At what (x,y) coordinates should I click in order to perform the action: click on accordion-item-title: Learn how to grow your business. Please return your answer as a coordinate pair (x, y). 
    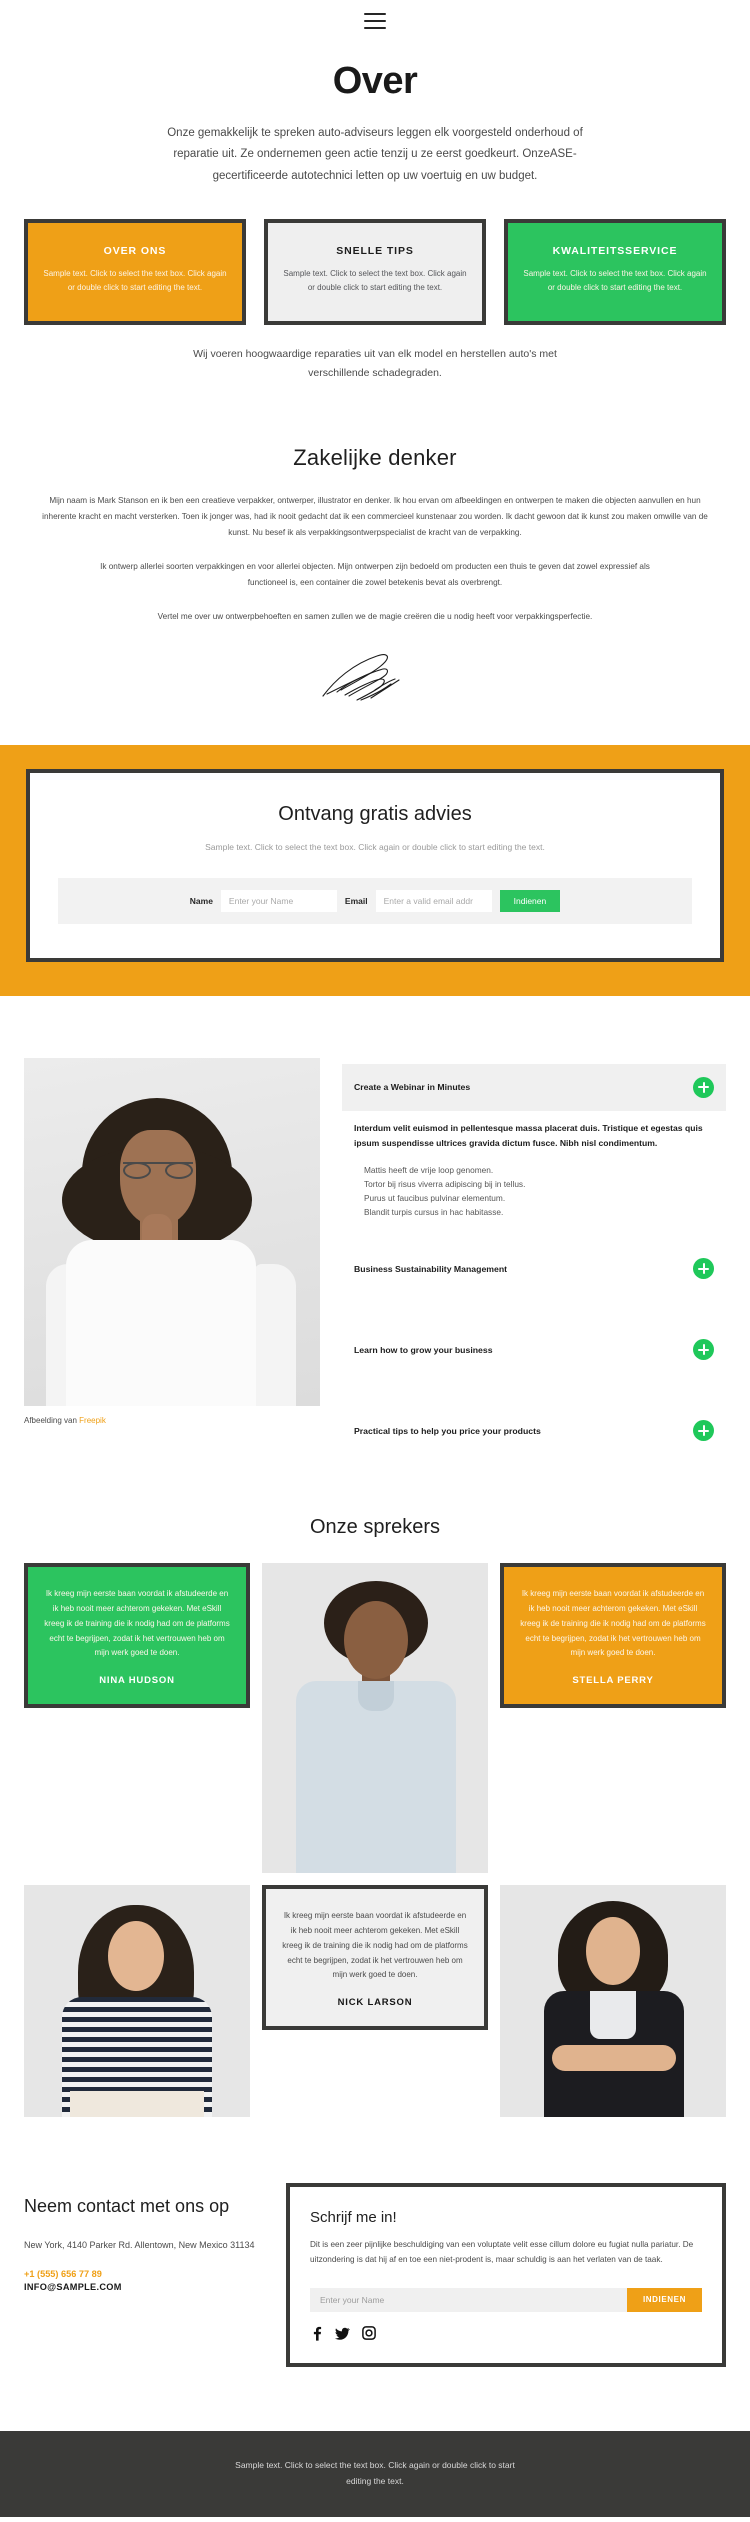
    Looking at the image, I should click on (423, 1349).